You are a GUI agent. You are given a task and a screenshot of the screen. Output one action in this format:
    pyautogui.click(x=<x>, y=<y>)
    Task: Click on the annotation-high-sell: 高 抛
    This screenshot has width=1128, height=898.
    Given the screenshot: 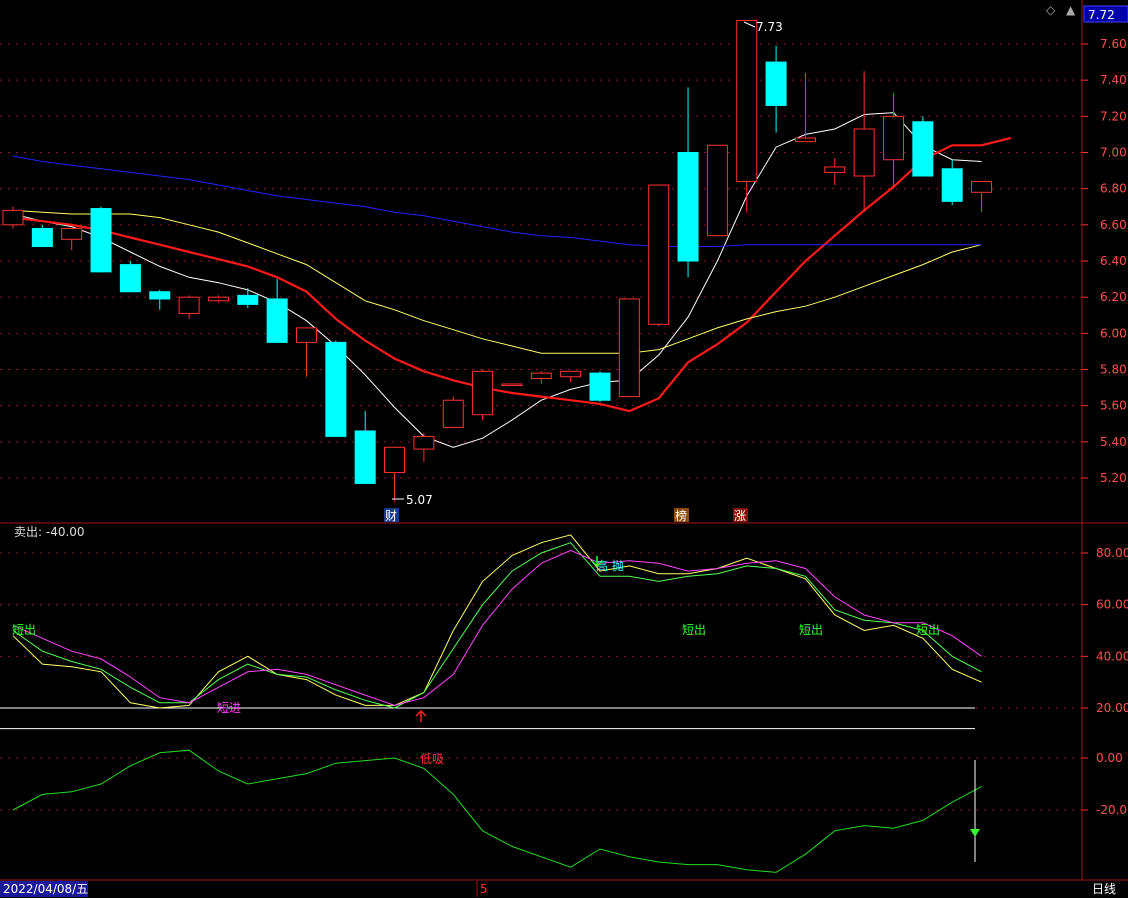 What is the action you would take?
    pyautogui.click(x=610, y=565)
    